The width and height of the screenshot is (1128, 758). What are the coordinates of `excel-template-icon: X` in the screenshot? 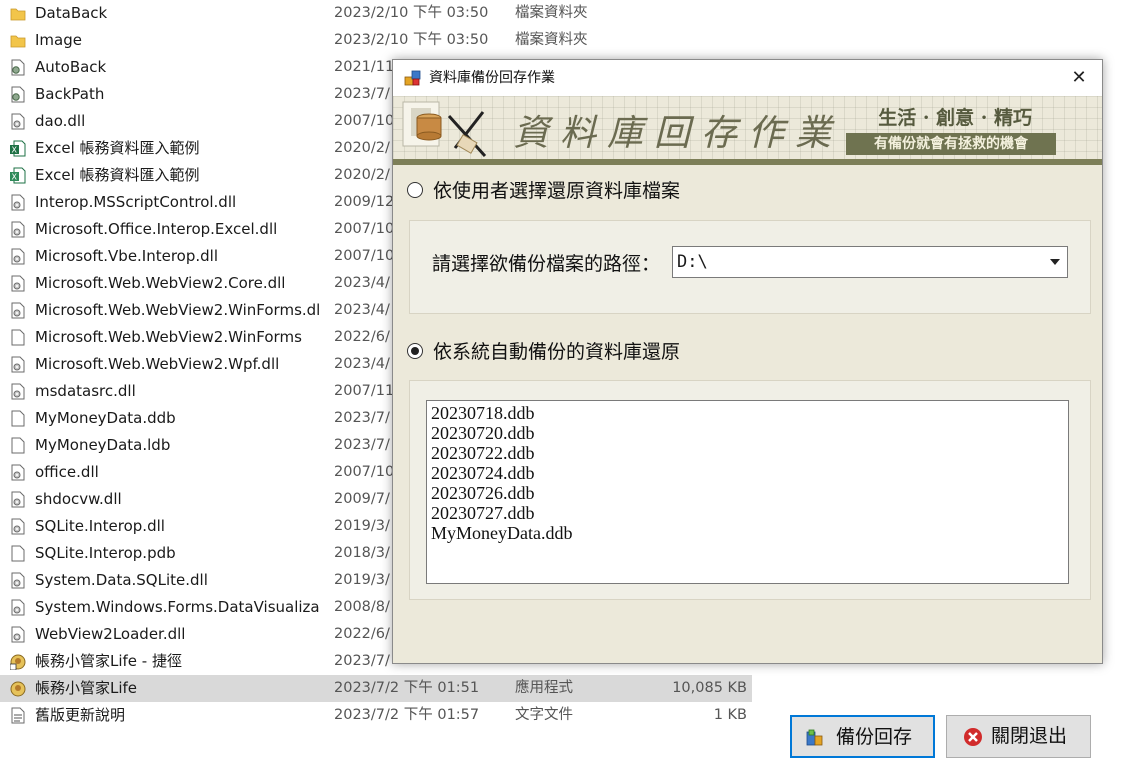 It's located at (18, 175).